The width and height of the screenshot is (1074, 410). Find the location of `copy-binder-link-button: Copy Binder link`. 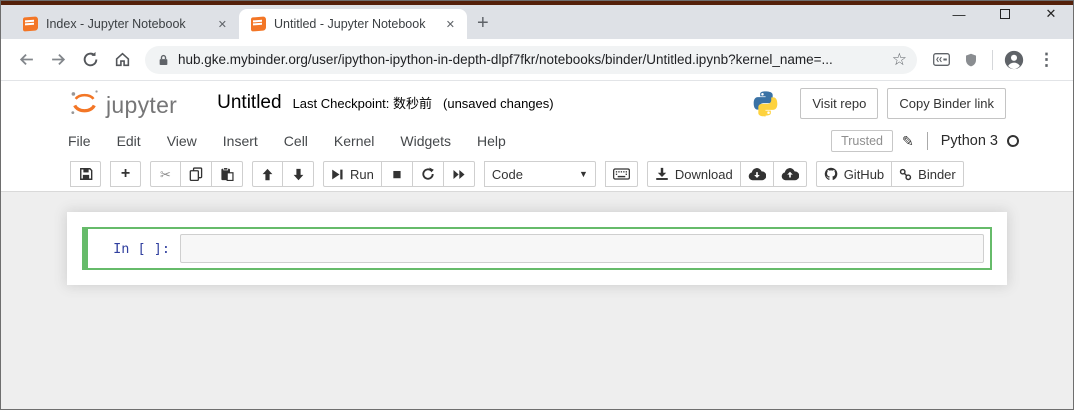

copy-binder-link-button: Copy Binder link is located at coordinates (946, 103).